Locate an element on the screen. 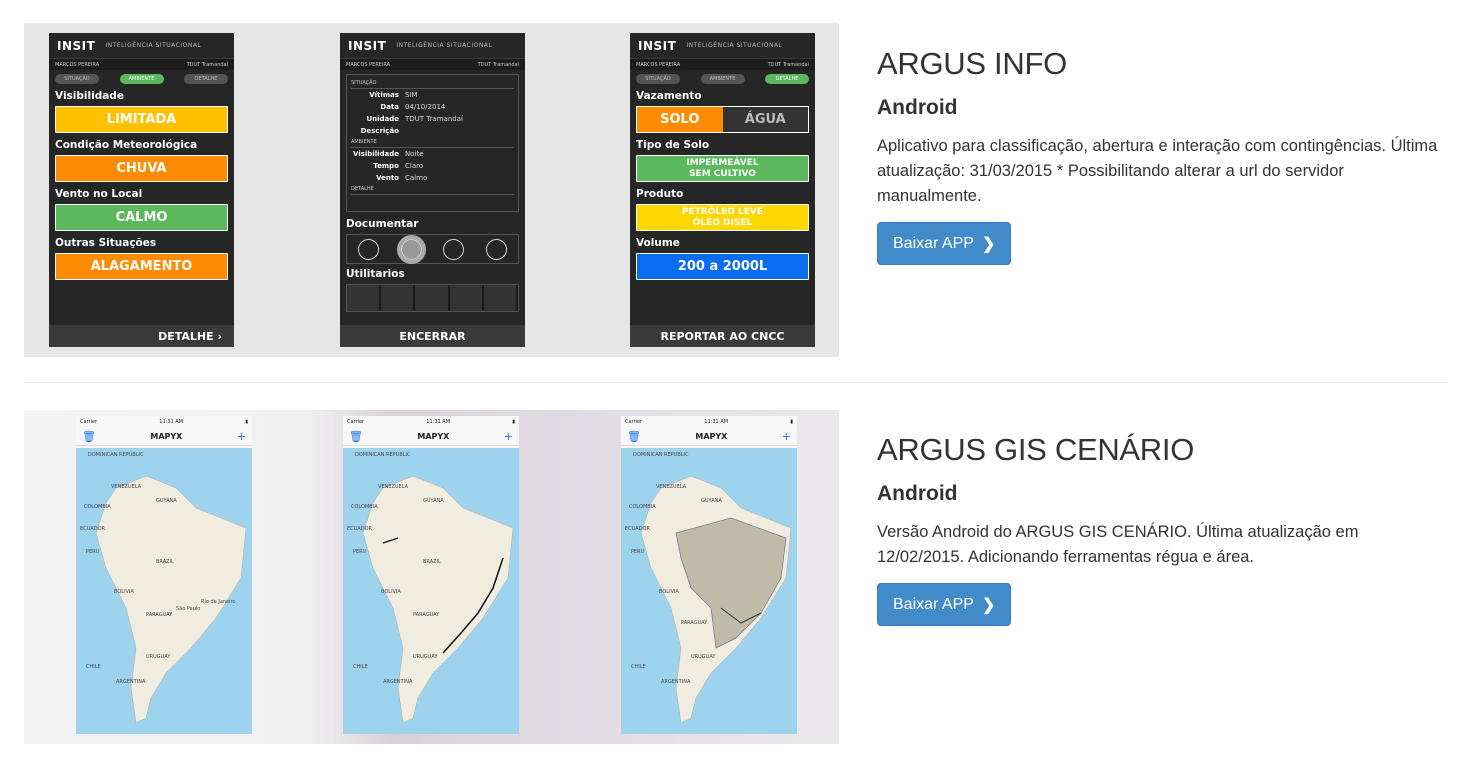  visibility-value: LIMITADA is located at coordinates (141, 119).